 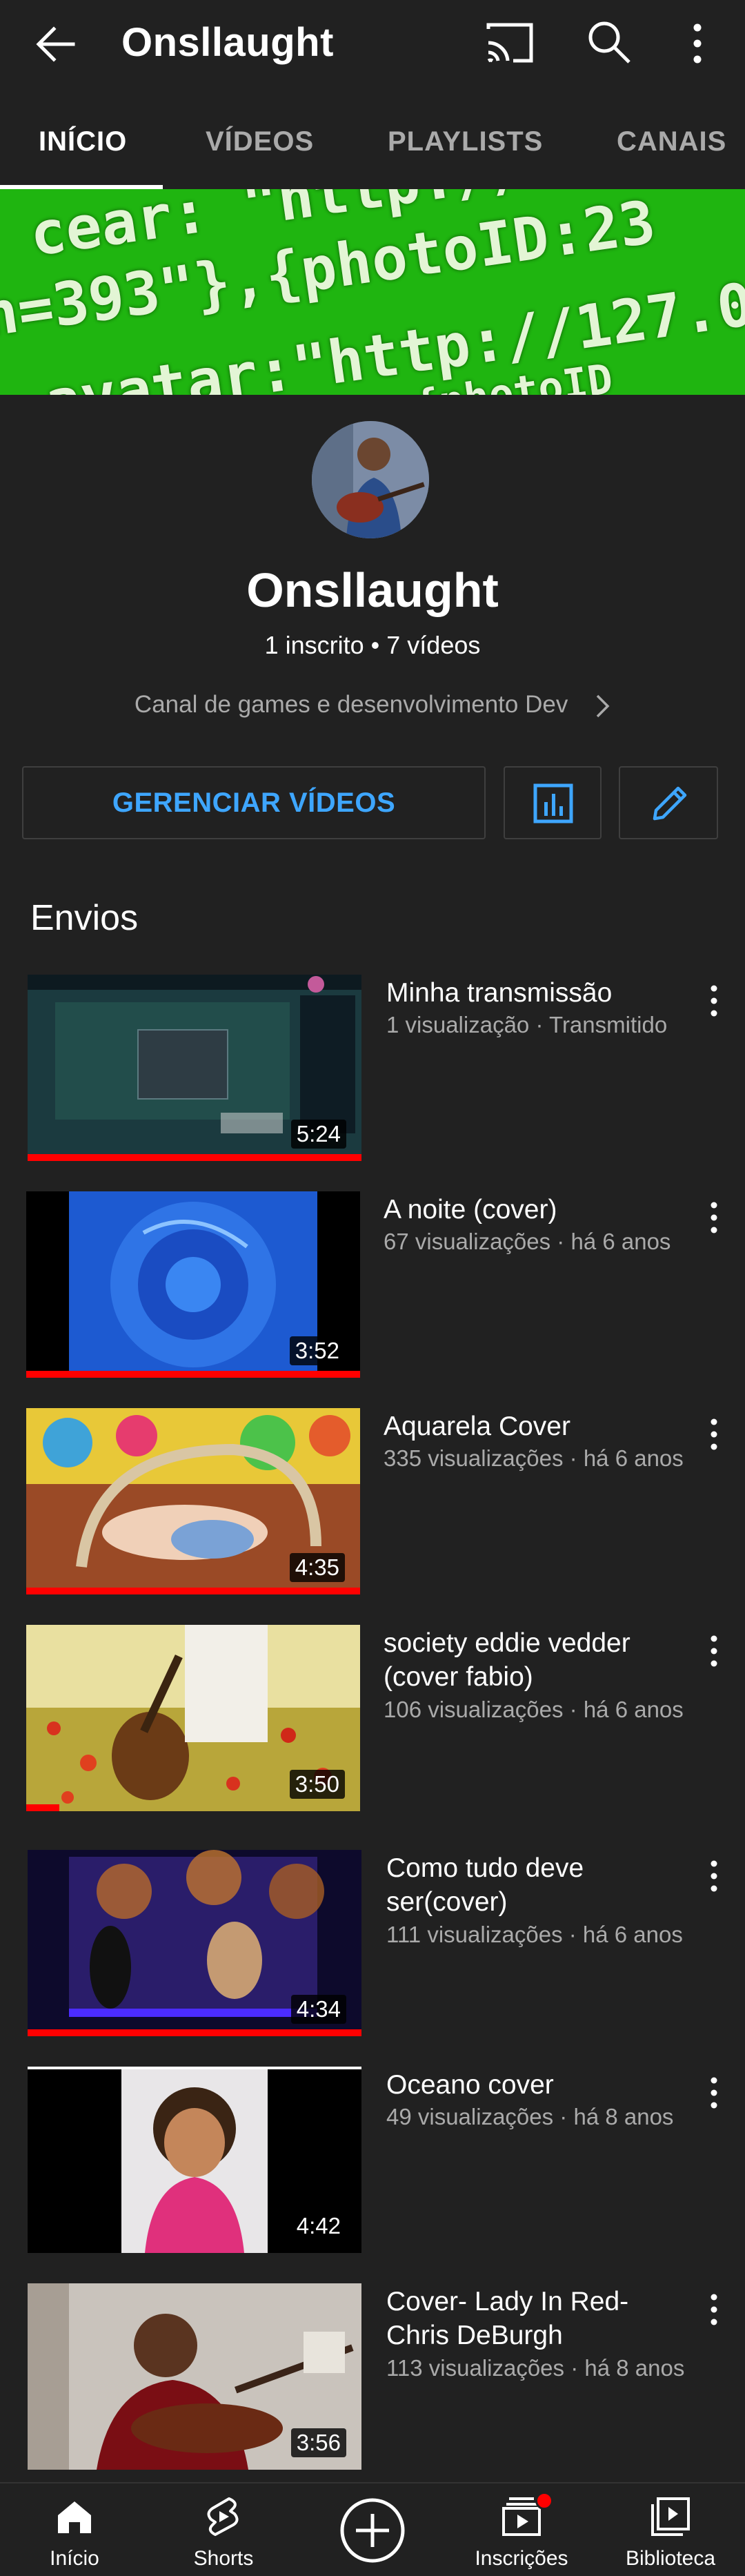 I want to click on video-title: Minha transmissão, so click(x=499, y=993).